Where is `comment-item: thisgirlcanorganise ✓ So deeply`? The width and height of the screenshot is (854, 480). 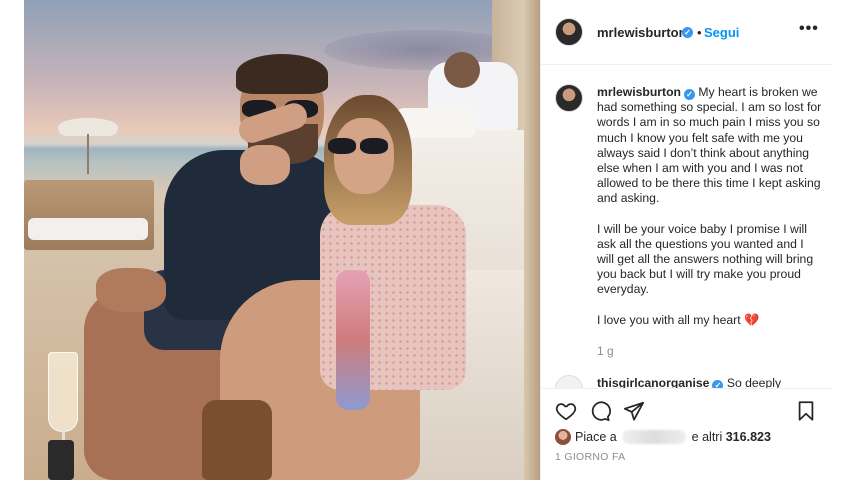
comment-item: thisgirlcanorganise ✓ So deeply is located at coordinates (689, 382).